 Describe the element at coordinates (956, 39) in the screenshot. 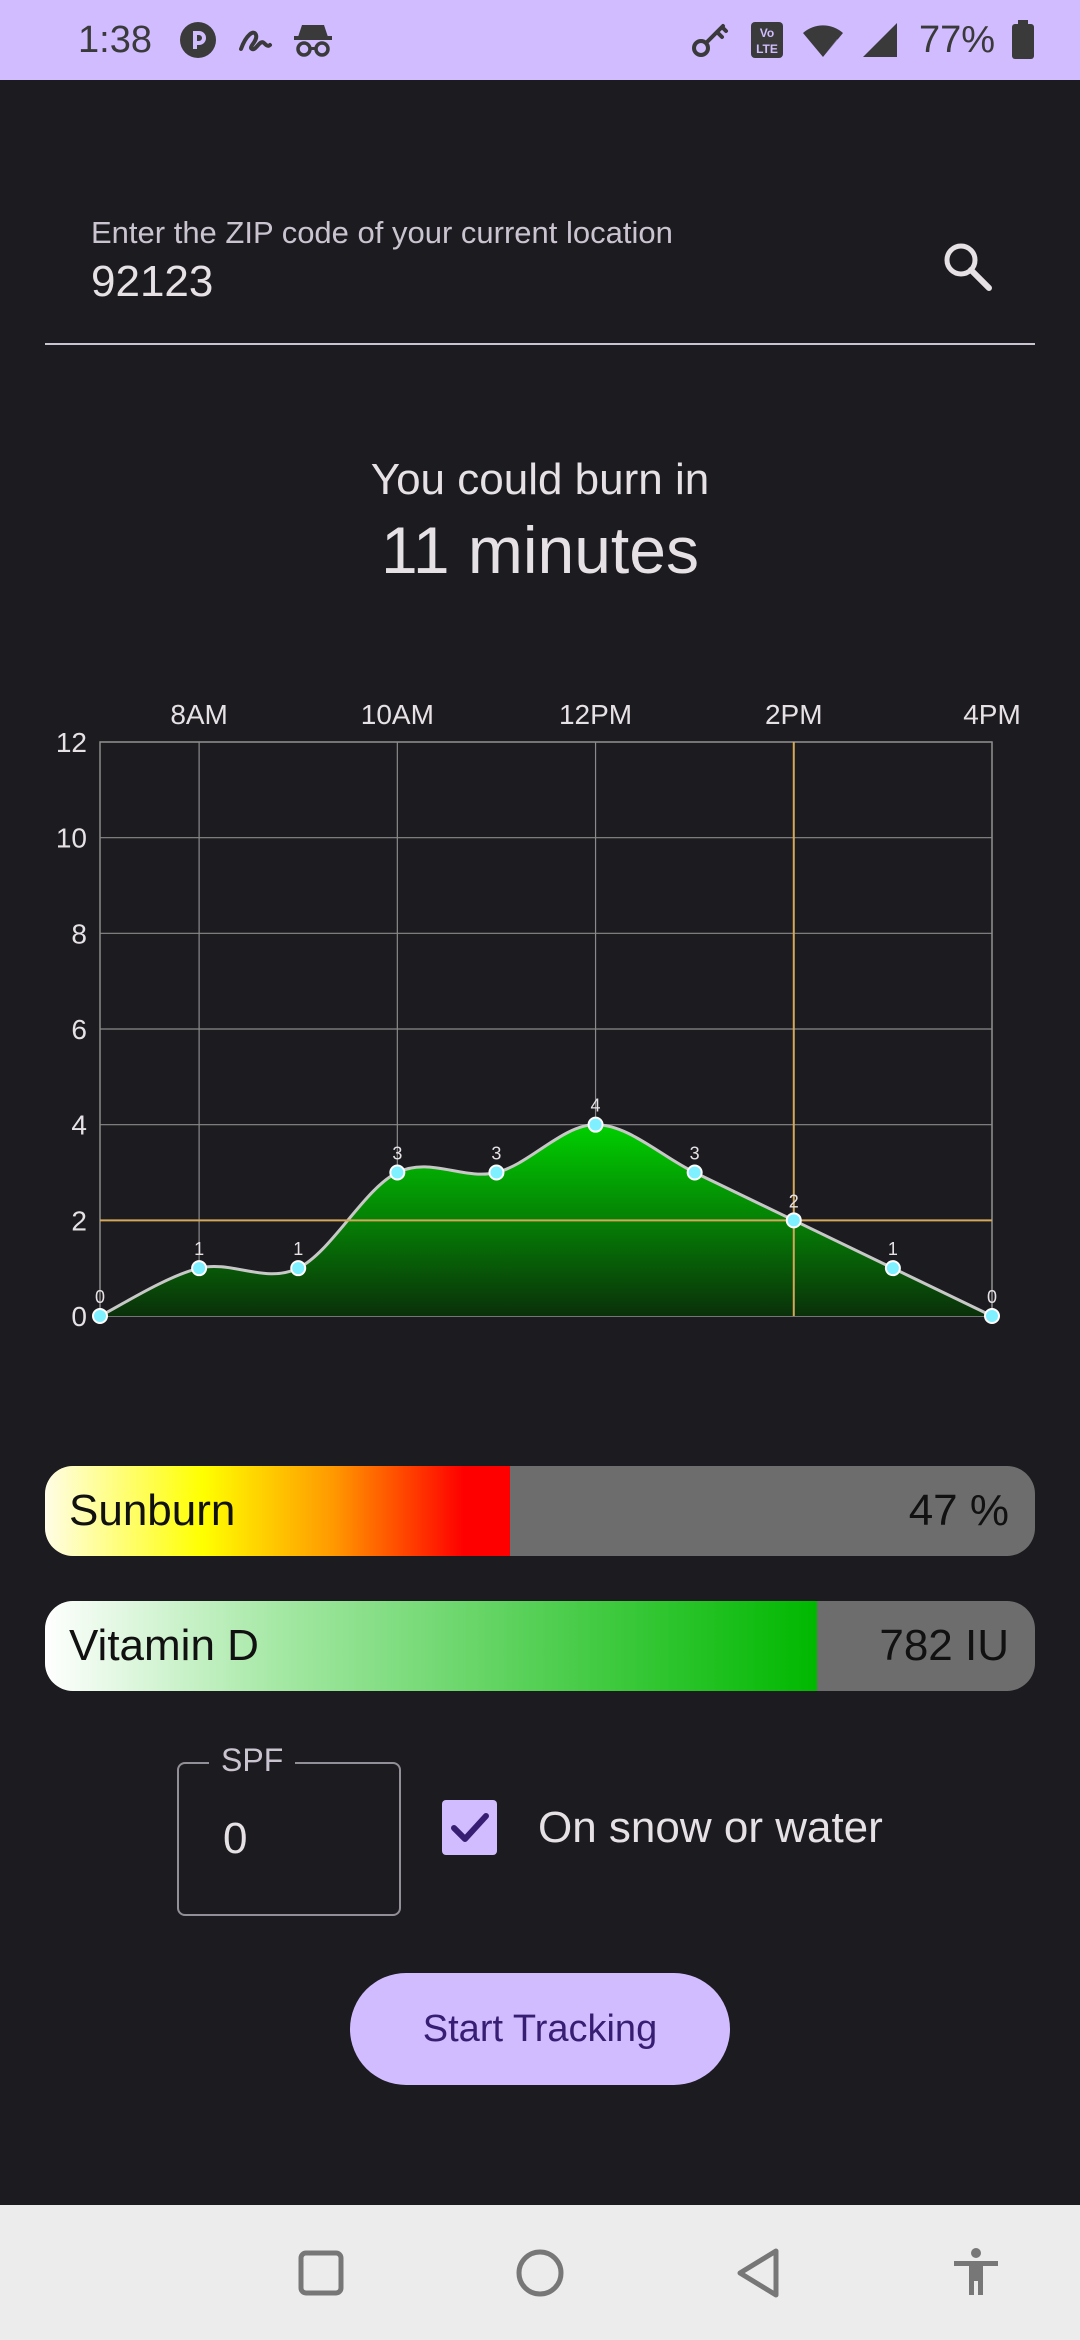

I see `battery-percent: 77%` at that location.